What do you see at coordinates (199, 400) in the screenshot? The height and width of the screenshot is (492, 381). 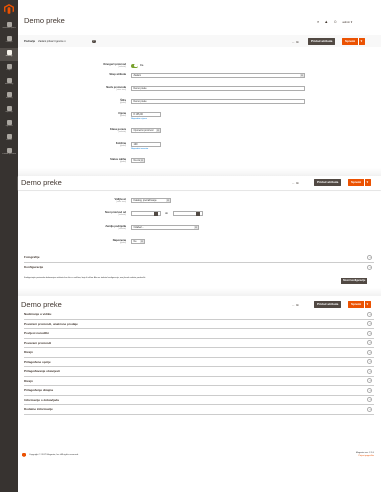 I see `collapsible-section: Informacije o dobavljaču` at bounding box center [199, 400].